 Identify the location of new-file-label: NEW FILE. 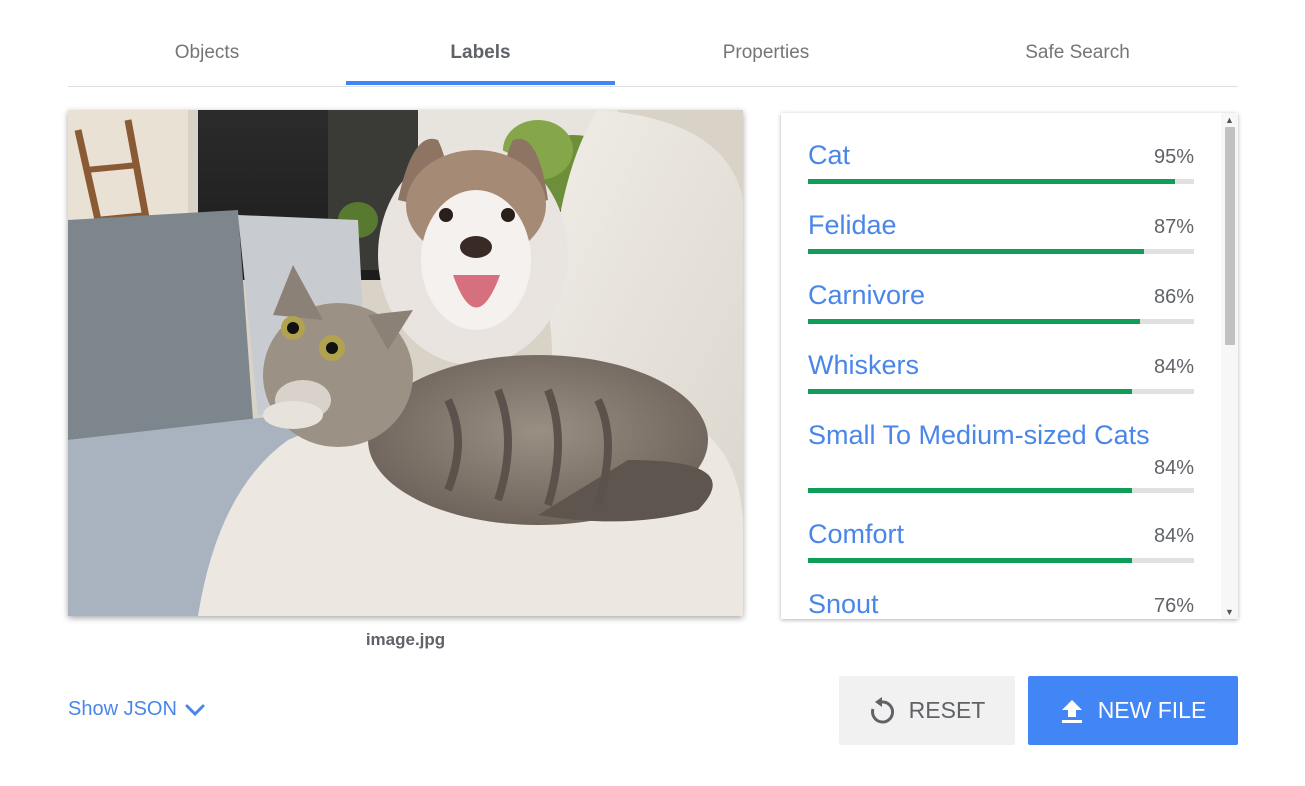
(1152, 710).